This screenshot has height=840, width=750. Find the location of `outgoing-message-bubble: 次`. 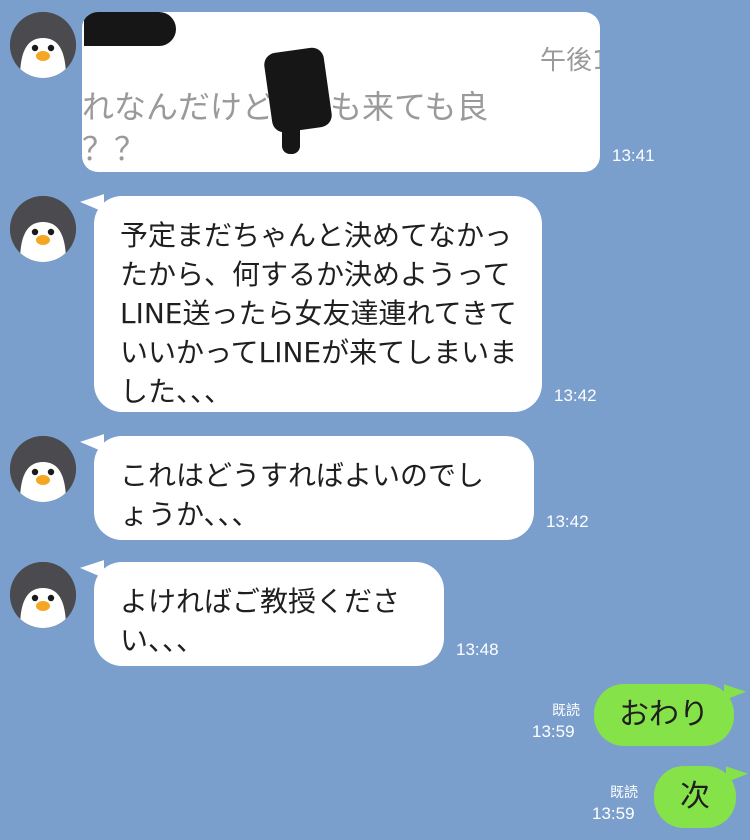

outgoing-message-bubble: 次 is located at coordinates (695, 797).